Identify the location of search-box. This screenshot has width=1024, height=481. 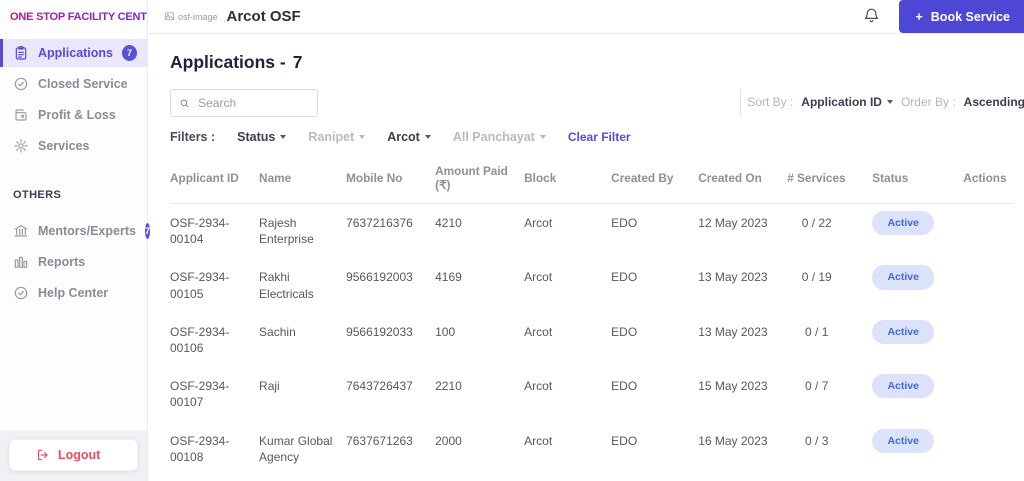
(244, 103).